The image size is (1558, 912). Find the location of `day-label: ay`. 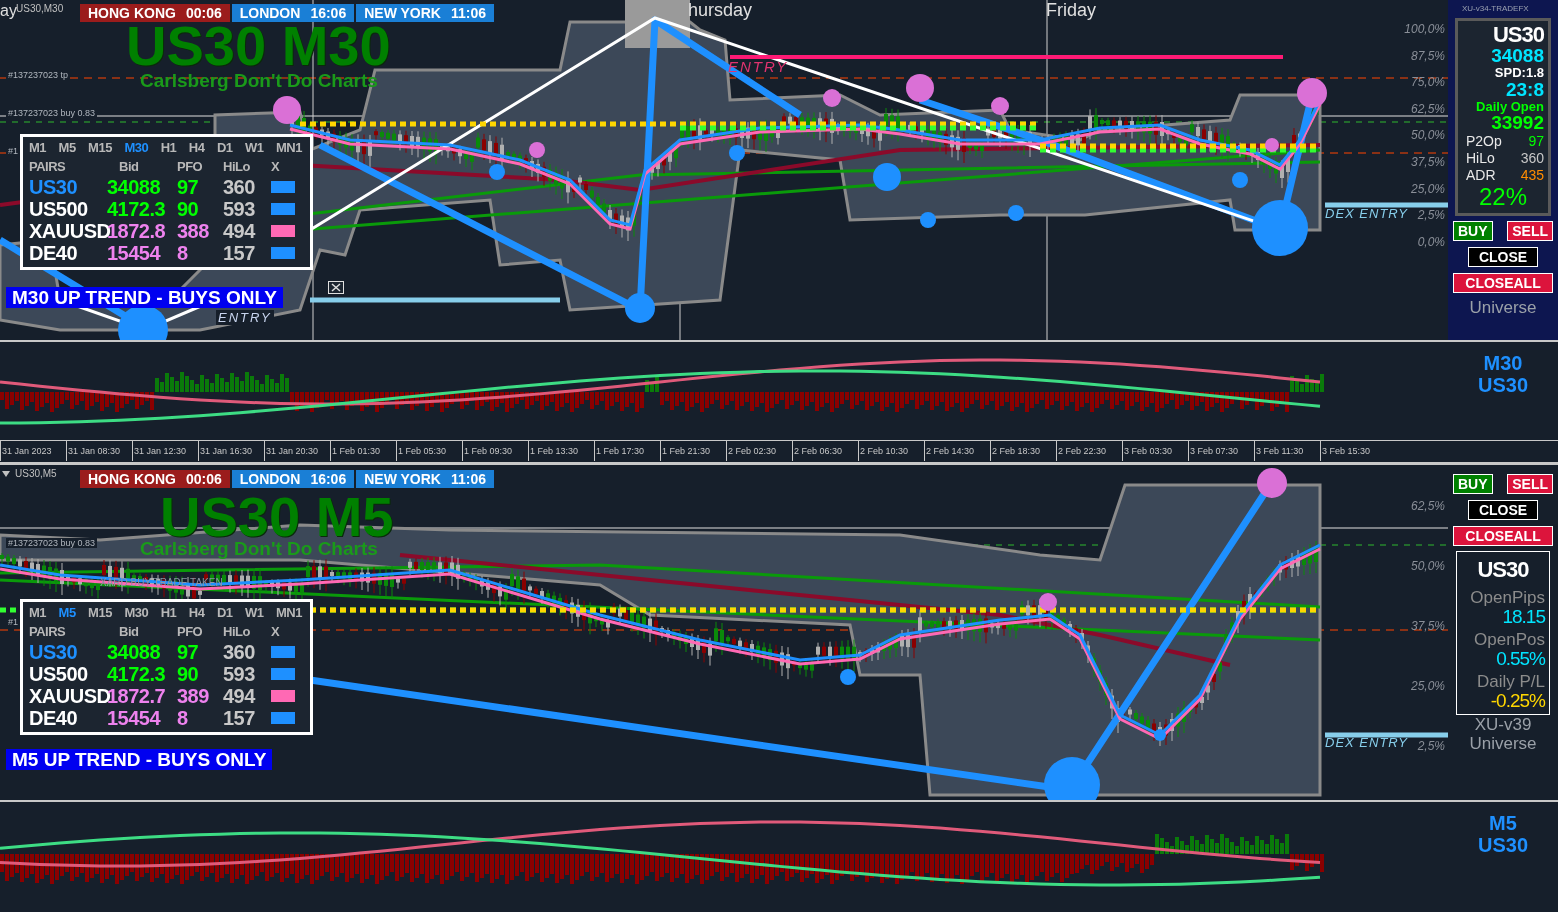

day-label: ay is located at coordinates (8, 11).